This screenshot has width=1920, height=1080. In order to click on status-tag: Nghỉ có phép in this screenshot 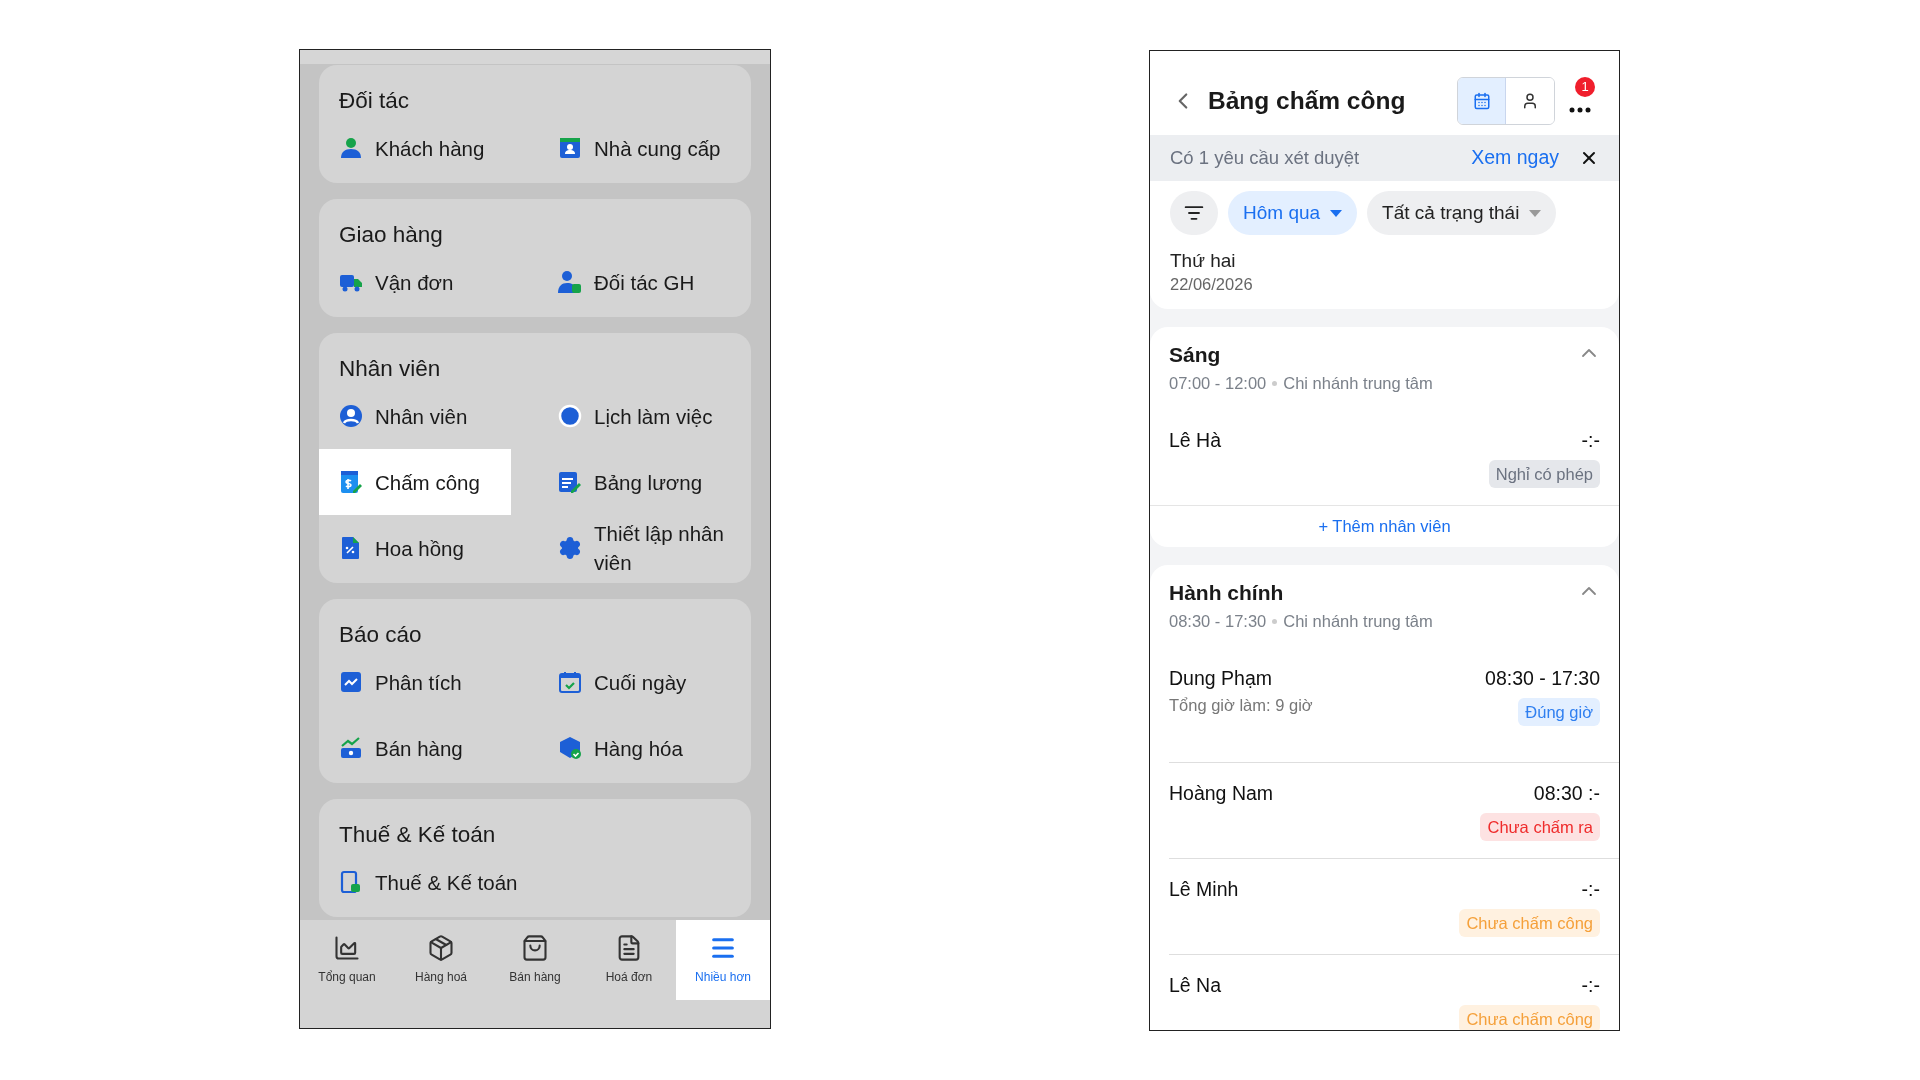, I will do `click(1544, 473)`.